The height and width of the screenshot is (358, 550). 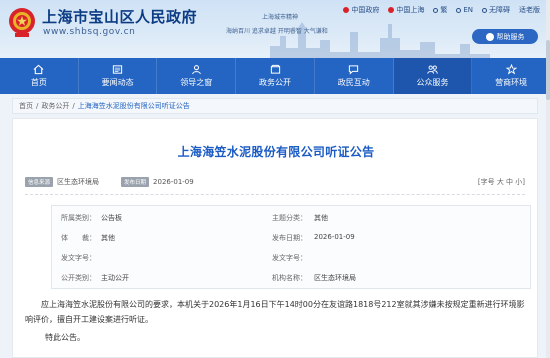 I want to click on national-emblem-icon, so click(x=22, y=22).